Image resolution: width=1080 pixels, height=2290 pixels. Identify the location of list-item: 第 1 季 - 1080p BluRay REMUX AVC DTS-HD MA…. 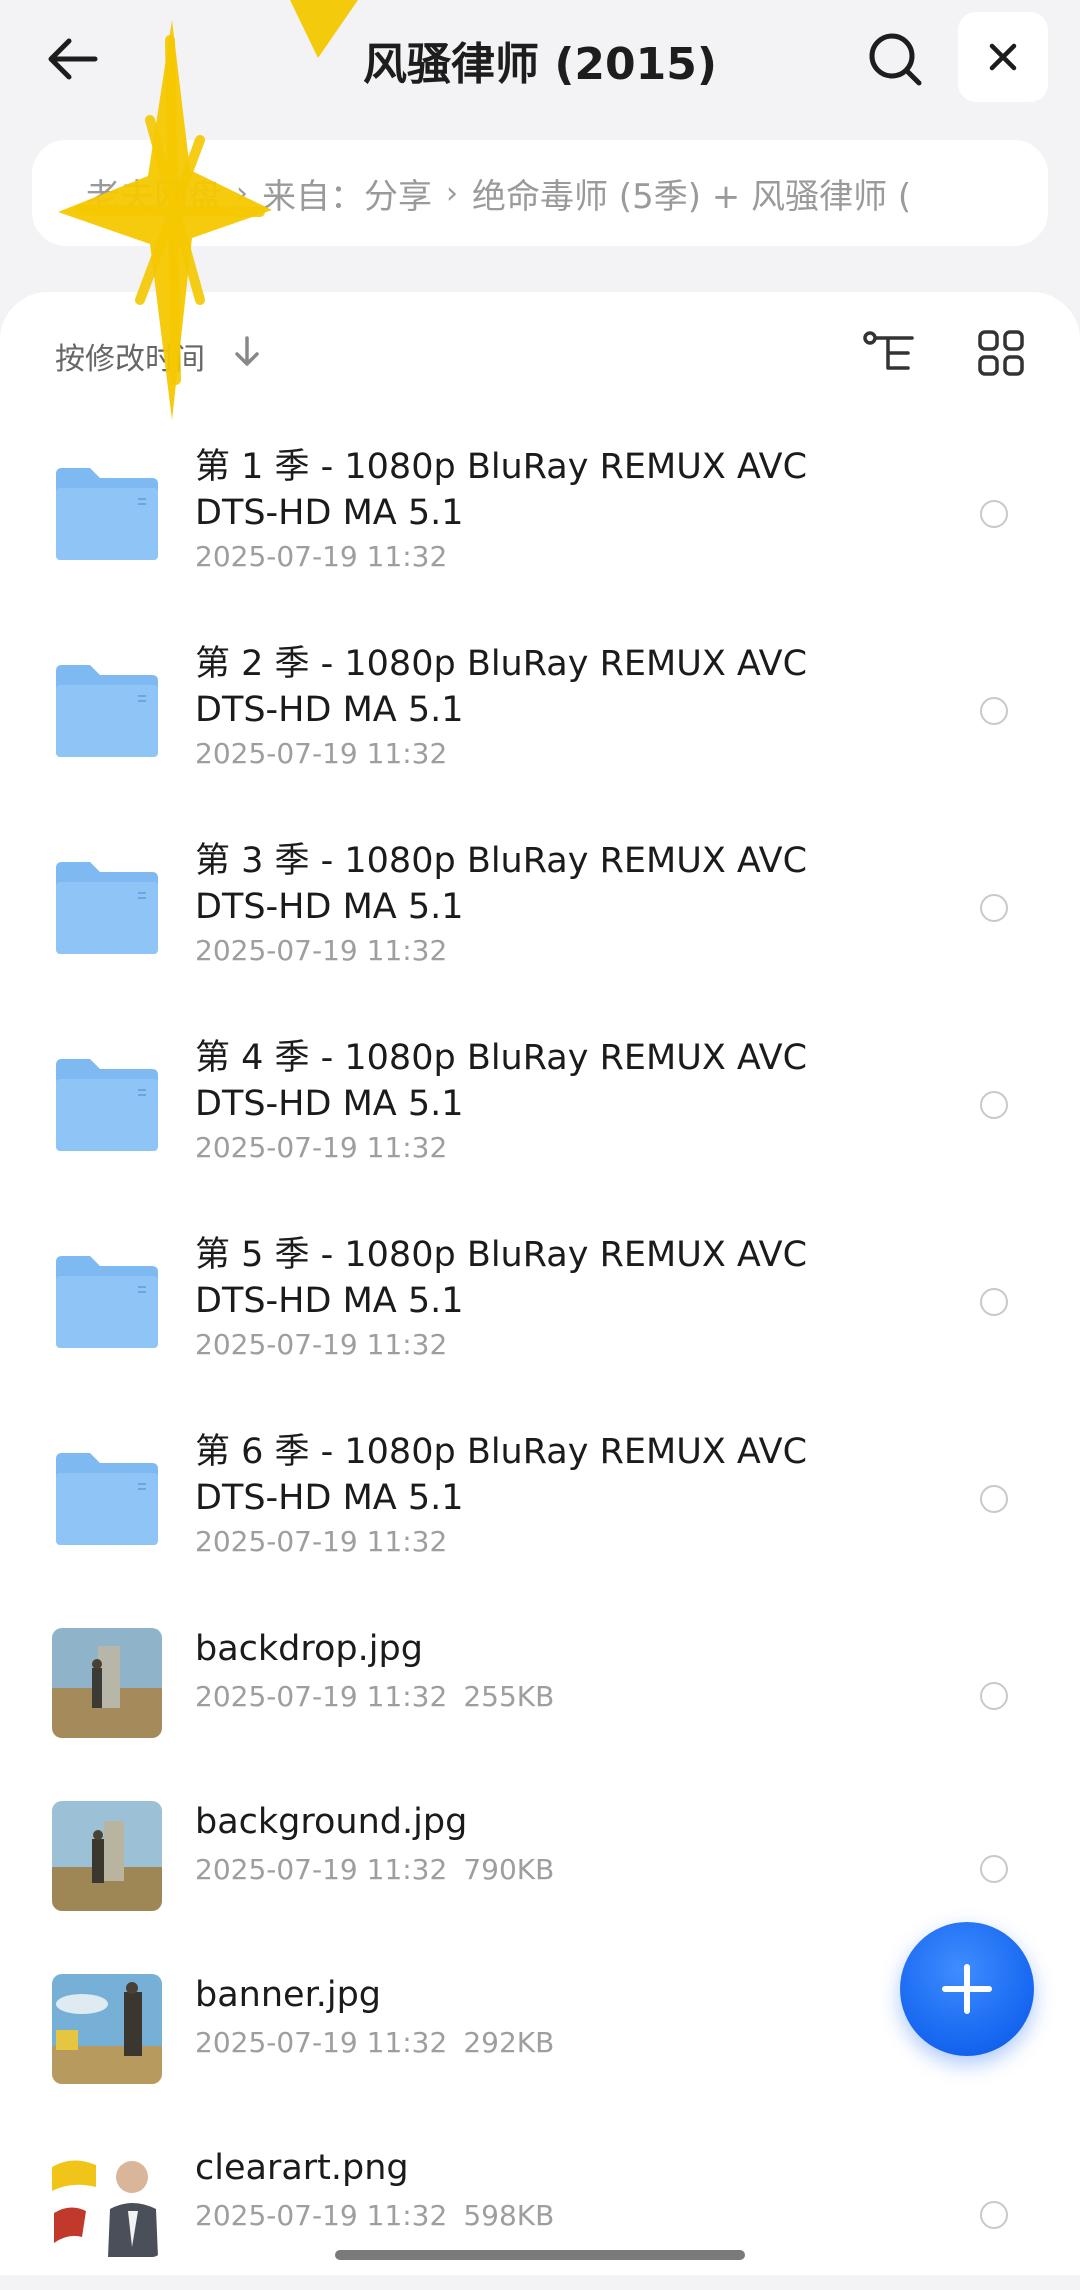
(540, 514).